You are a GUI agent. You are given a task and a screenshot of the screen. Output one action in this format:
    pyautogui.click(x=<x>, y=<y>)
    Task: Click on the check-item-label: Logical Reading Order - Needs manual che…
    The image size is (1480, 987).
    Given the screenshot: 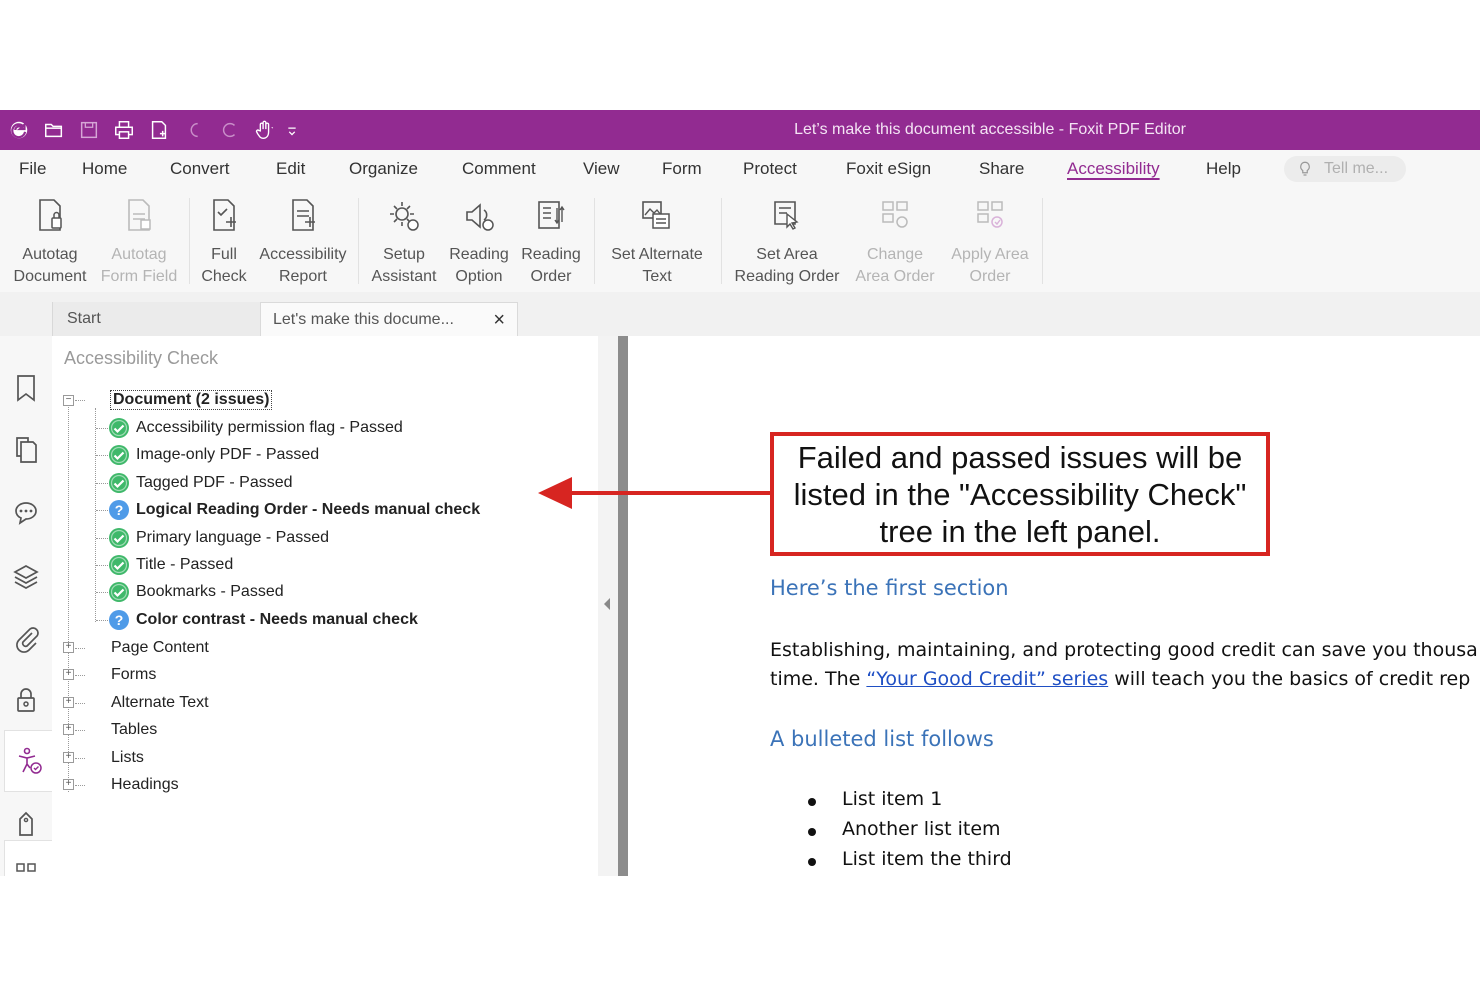 What is the action you would take?
    pyautogui.click(x=308, y=510)
    